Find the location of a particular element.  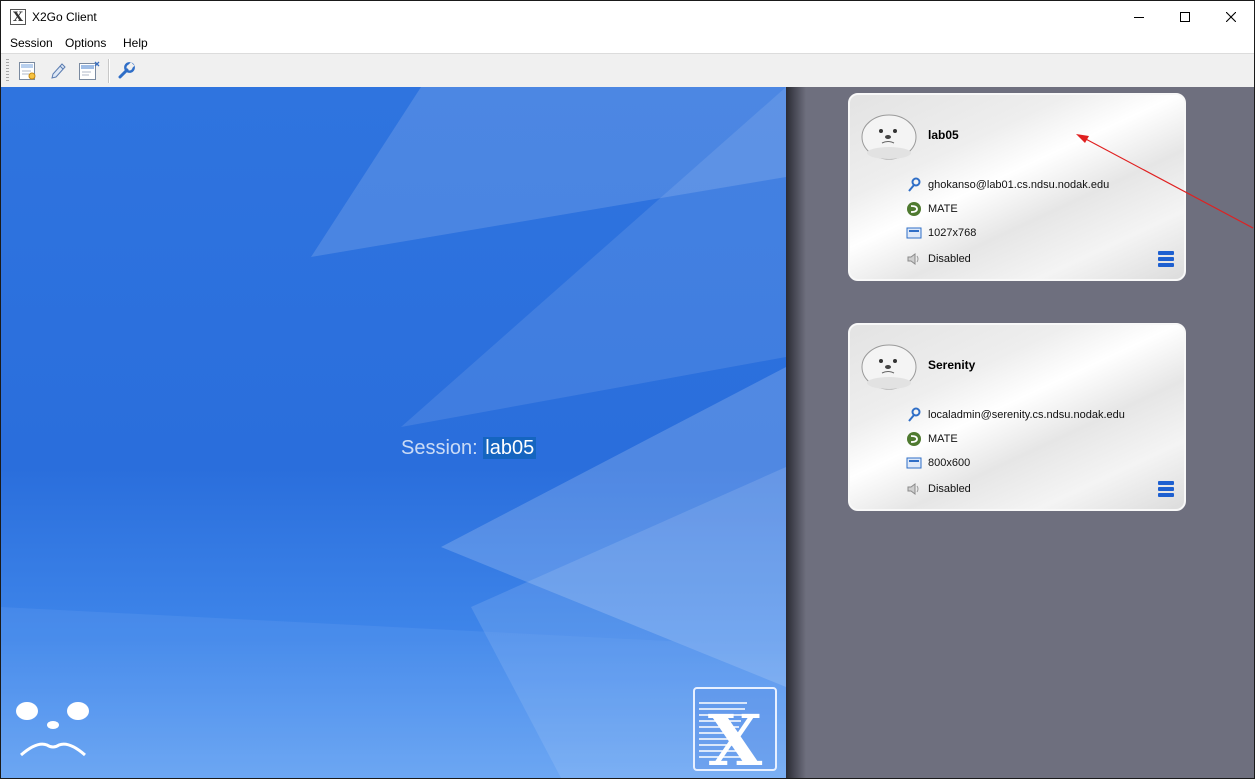

session-name-highlight: lab05 is located at coordinates (510, 448).